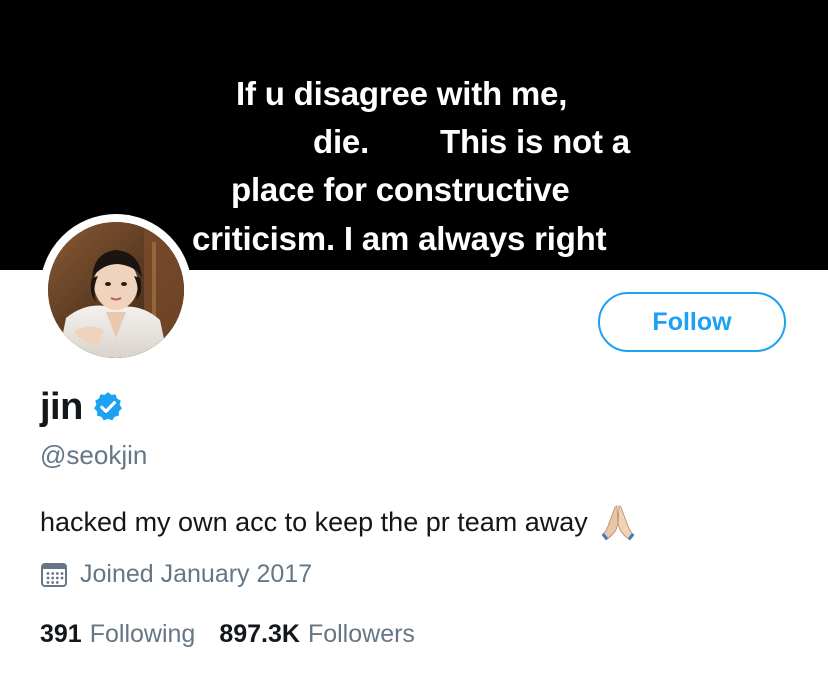  What do you see at coordinates (61, 634) in the screenshot?
I see `following-count: 391` at bounding box center [61, 634].